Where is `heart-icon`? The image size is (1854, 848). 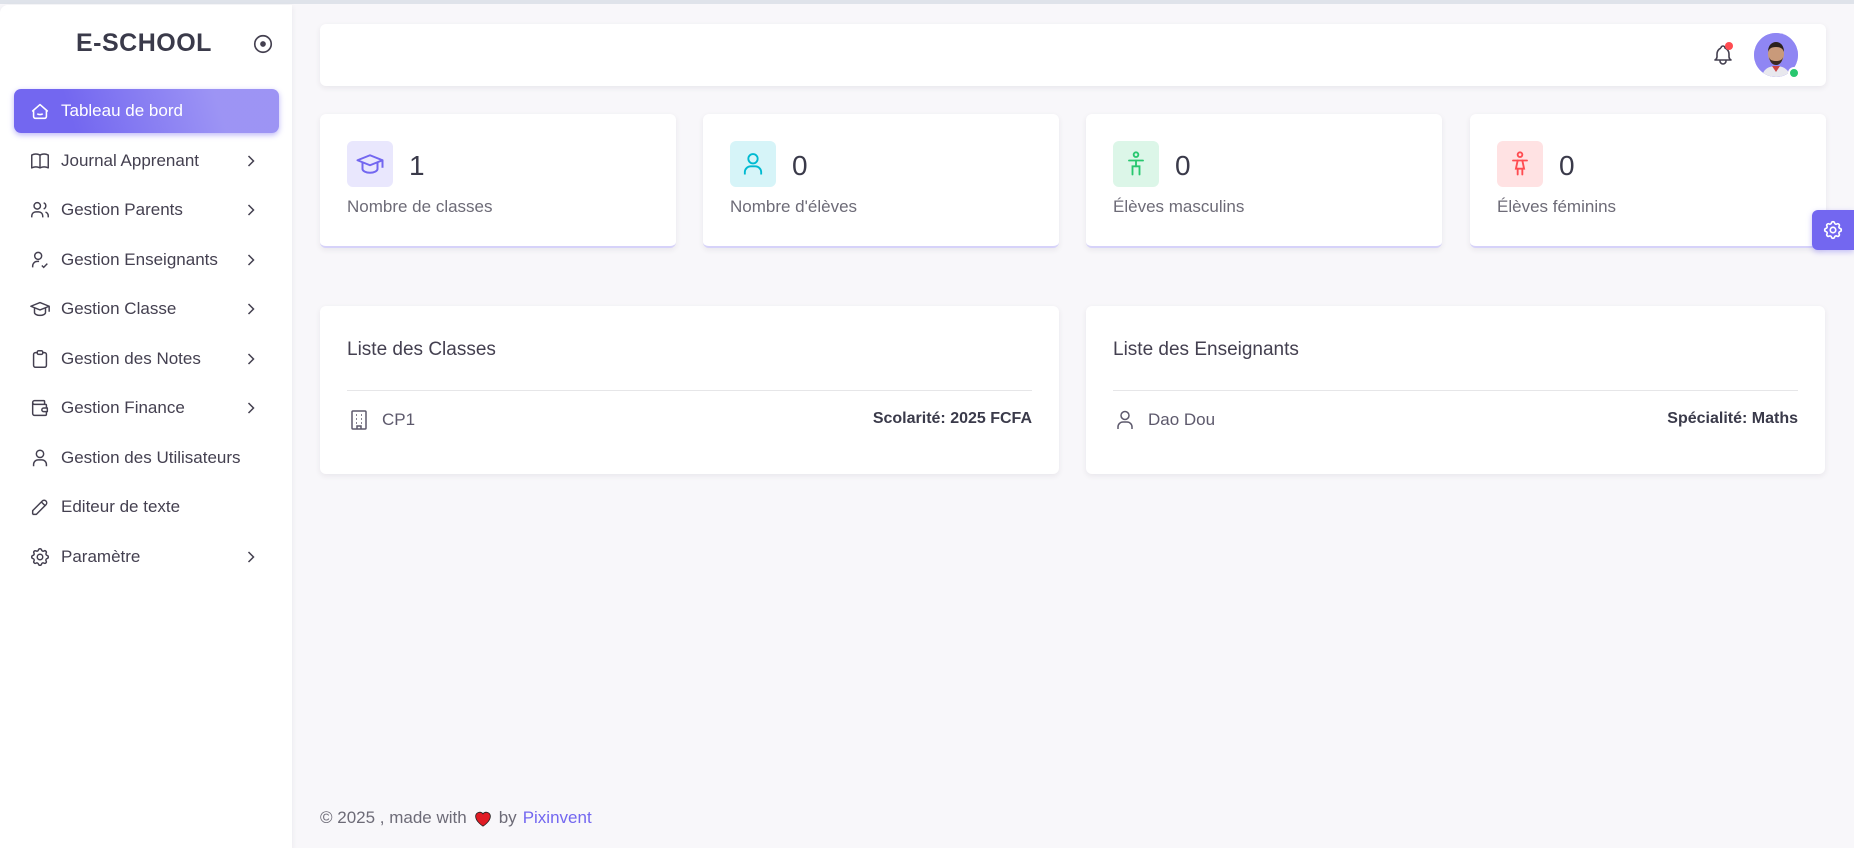
heart-icon is located at coordinates (483, 818).